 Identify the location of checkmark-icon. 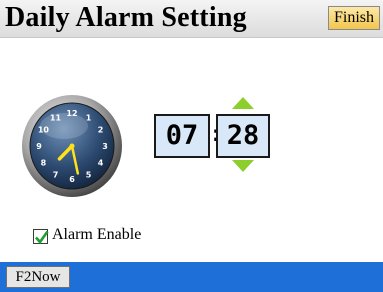
(42, 237).